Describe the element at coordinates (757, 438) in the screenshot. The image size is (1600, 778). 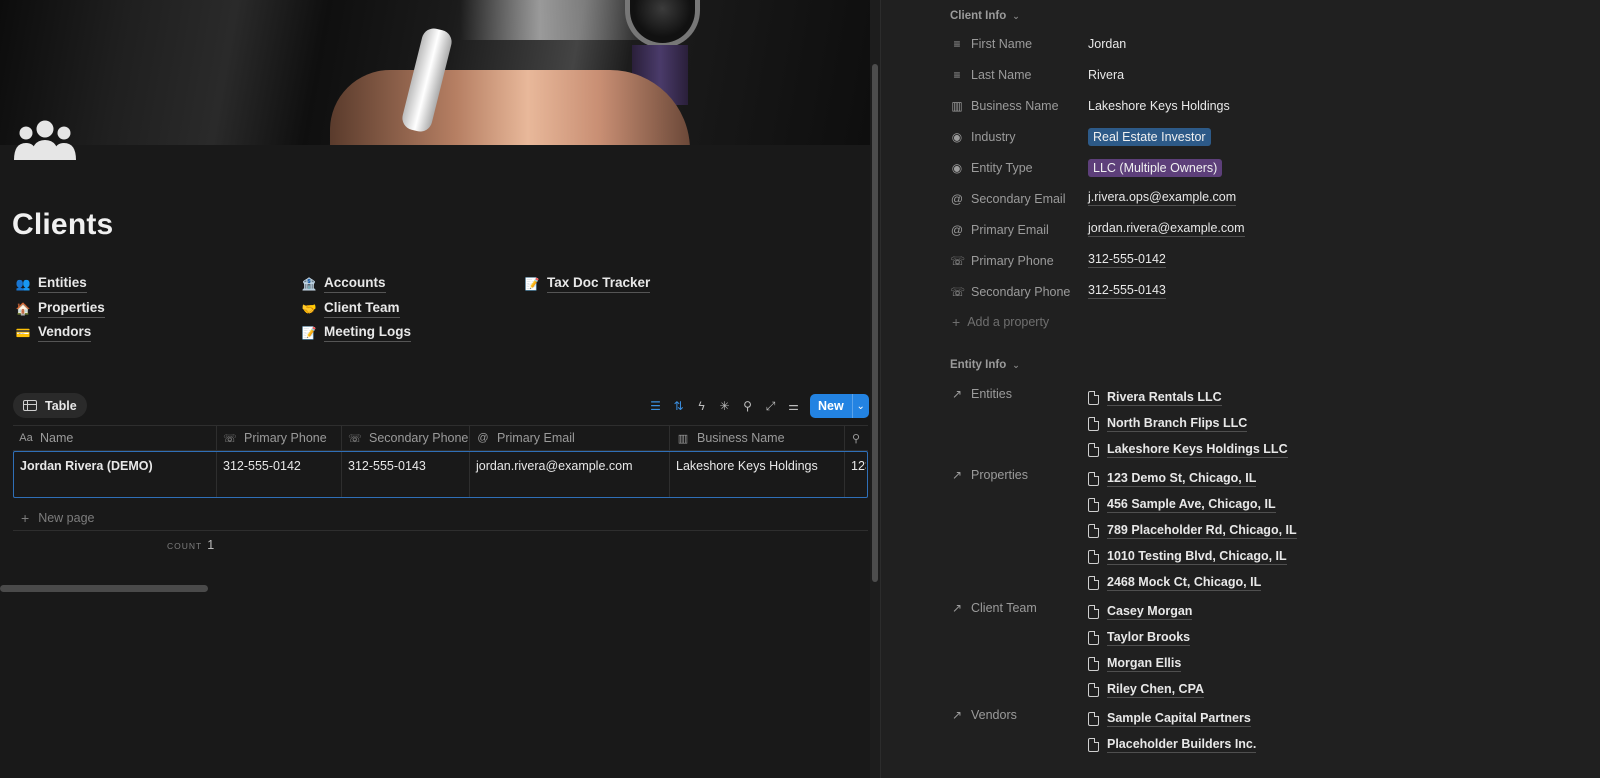
I see `column-header-business-name: ▥ Business Name` at that location.